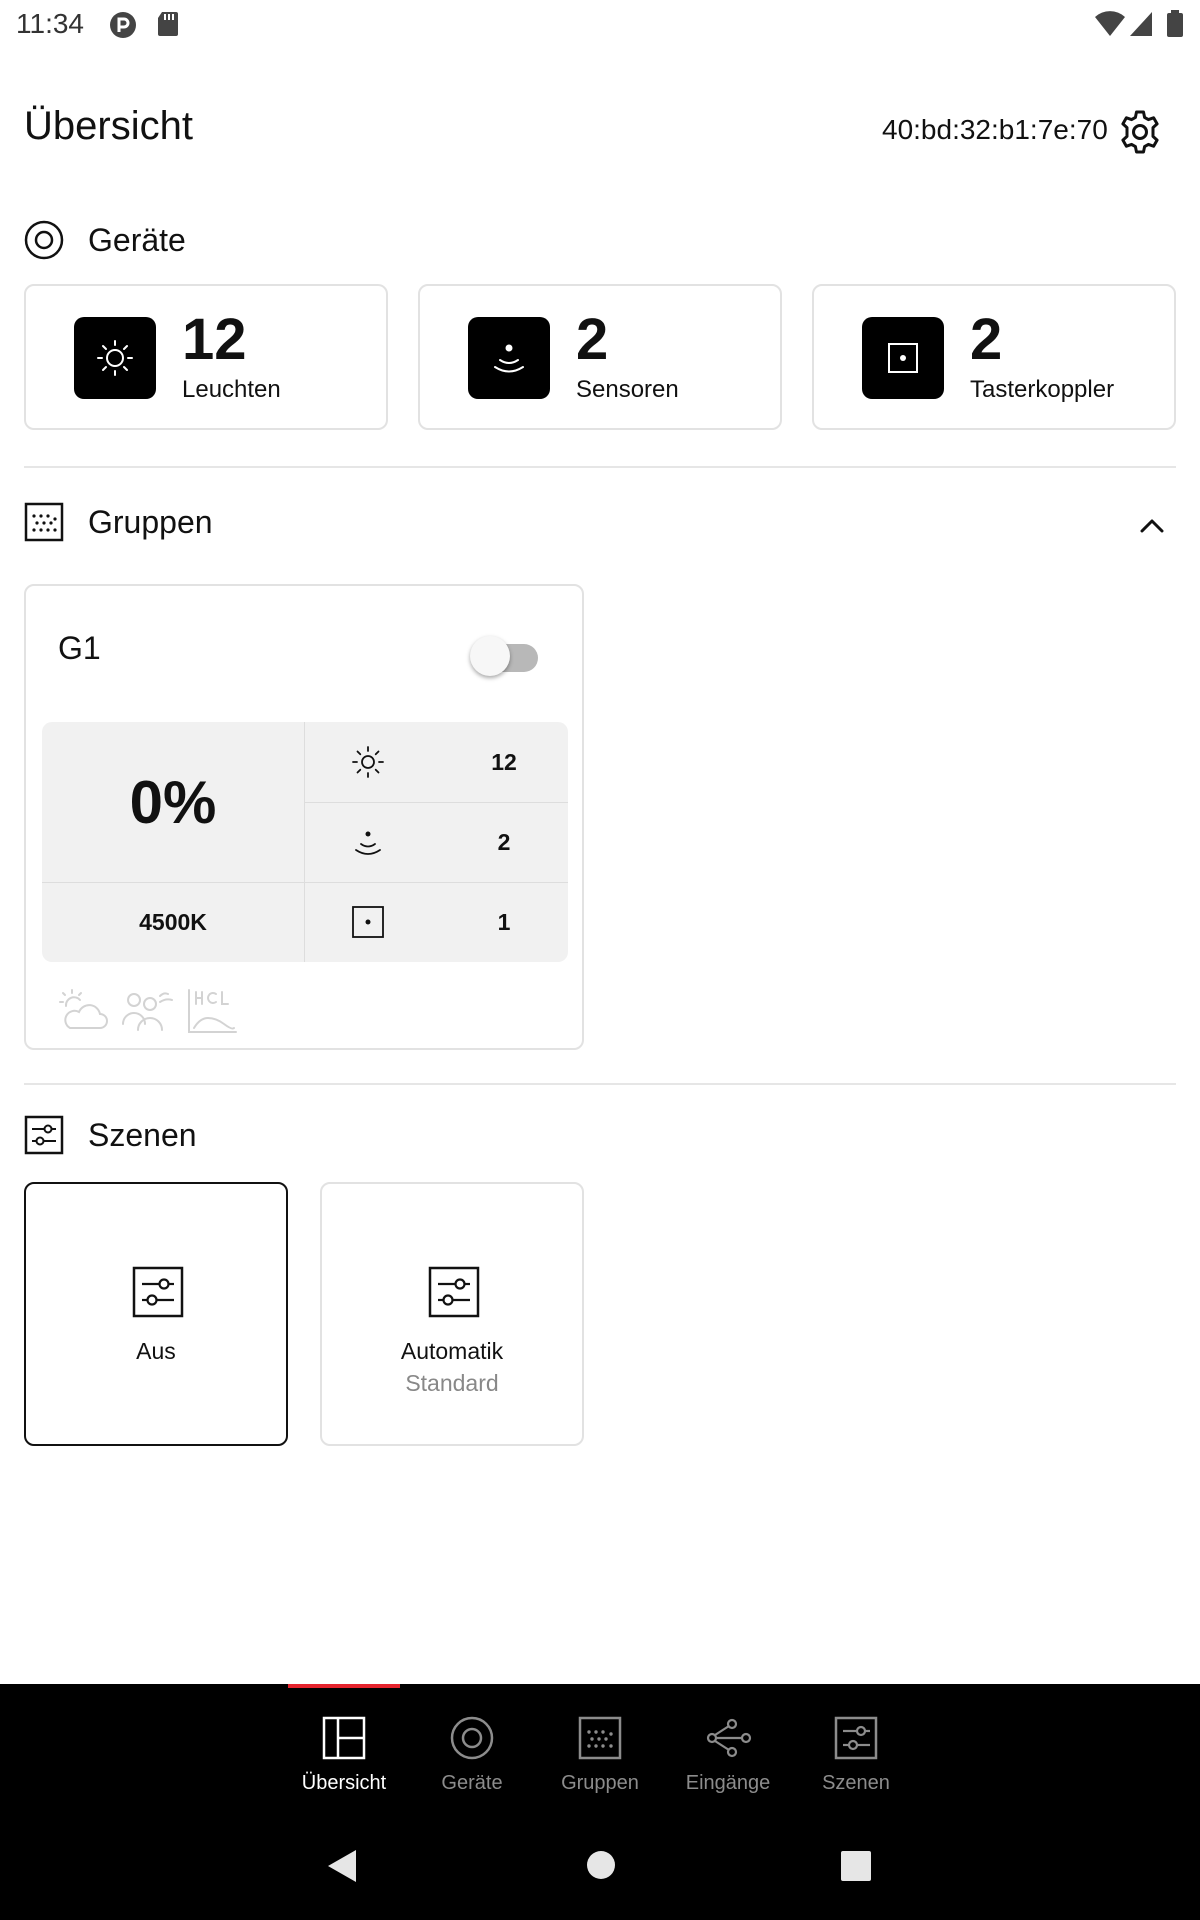 The image size is (1200, 1920). I want to click on sensors-label: Sensoren, so click(627, 389).